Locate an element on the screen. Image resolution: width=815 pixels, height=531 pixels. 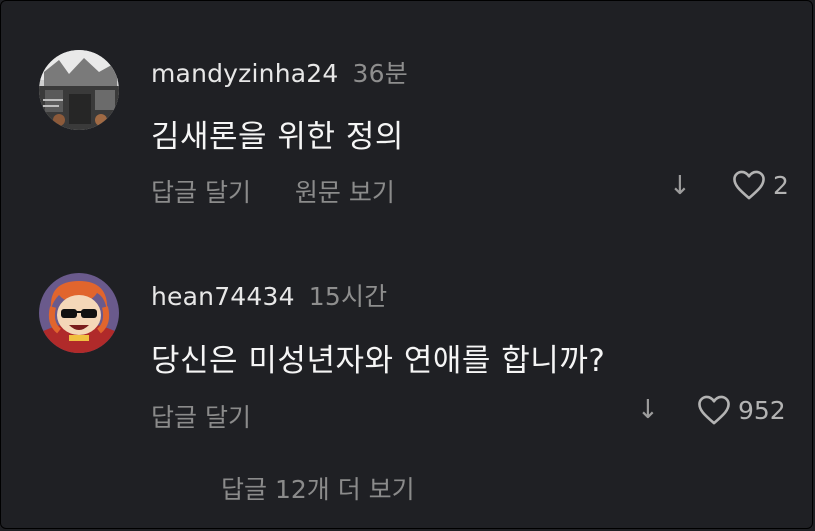
username-text: hean74434 is located at coordinates (223, 296).